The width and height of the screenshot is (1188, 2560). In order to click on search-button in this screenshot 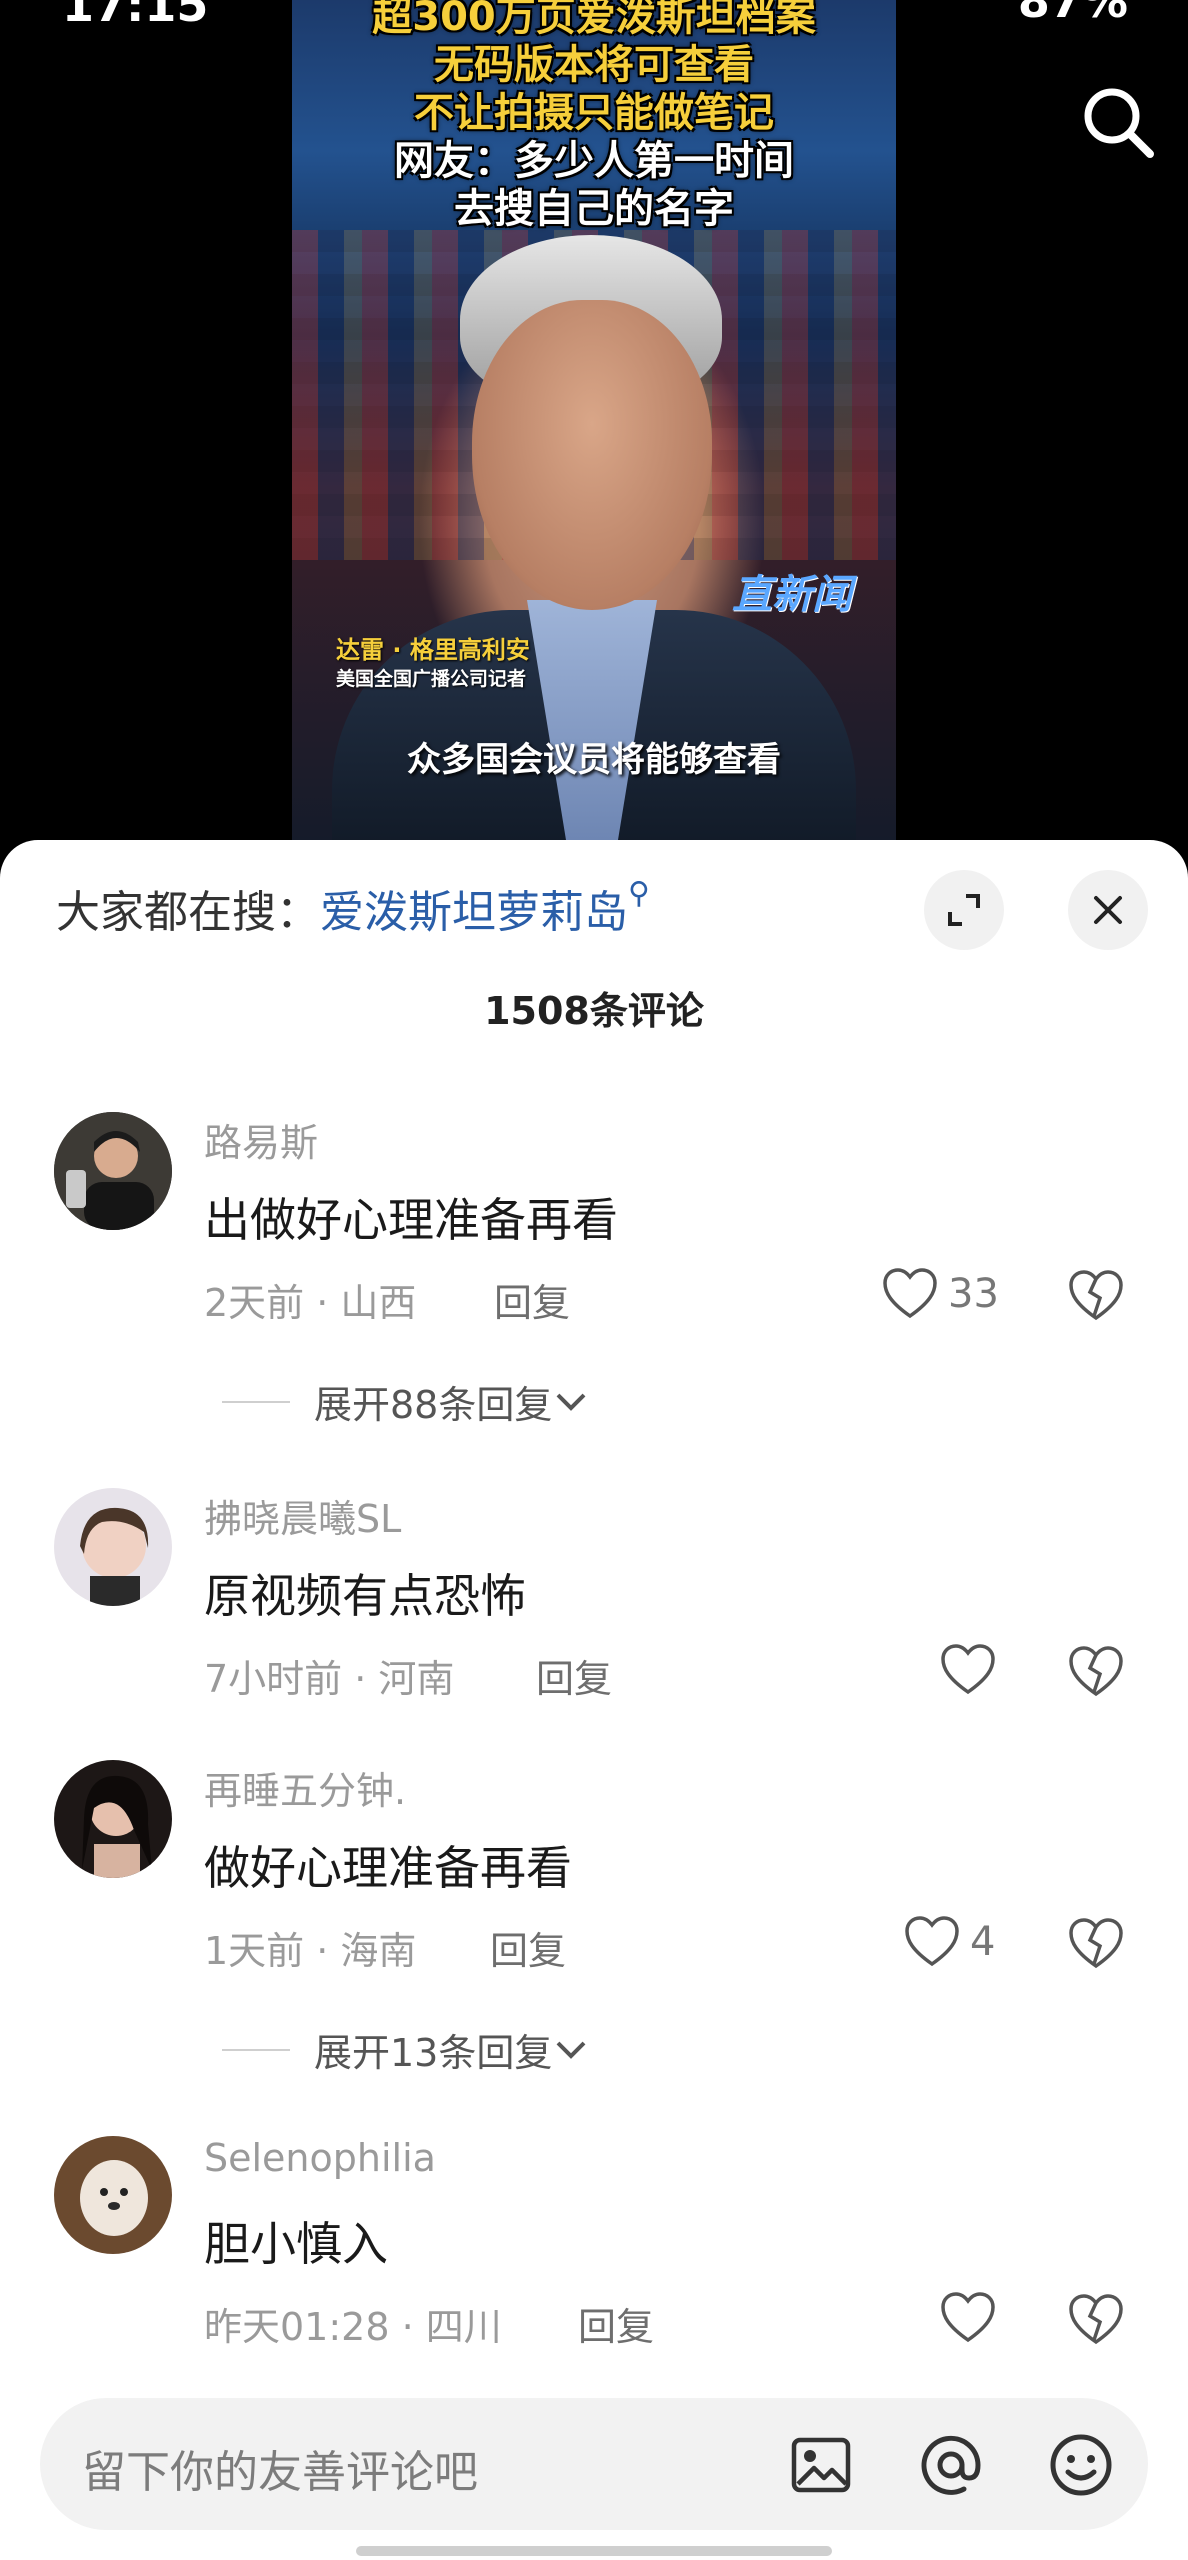, I will do `click(1118, 122)`.